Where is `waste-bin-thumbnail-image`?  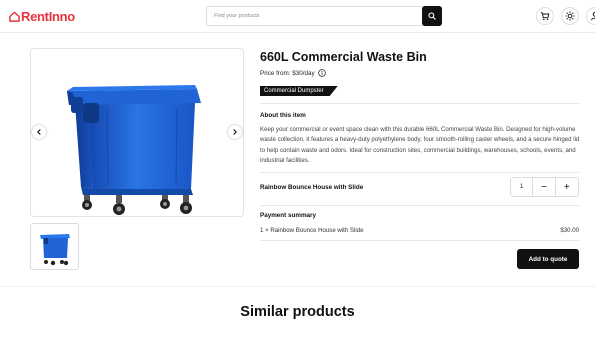 waste-bin-thumbnail-image is located at coordinates (55, 250).